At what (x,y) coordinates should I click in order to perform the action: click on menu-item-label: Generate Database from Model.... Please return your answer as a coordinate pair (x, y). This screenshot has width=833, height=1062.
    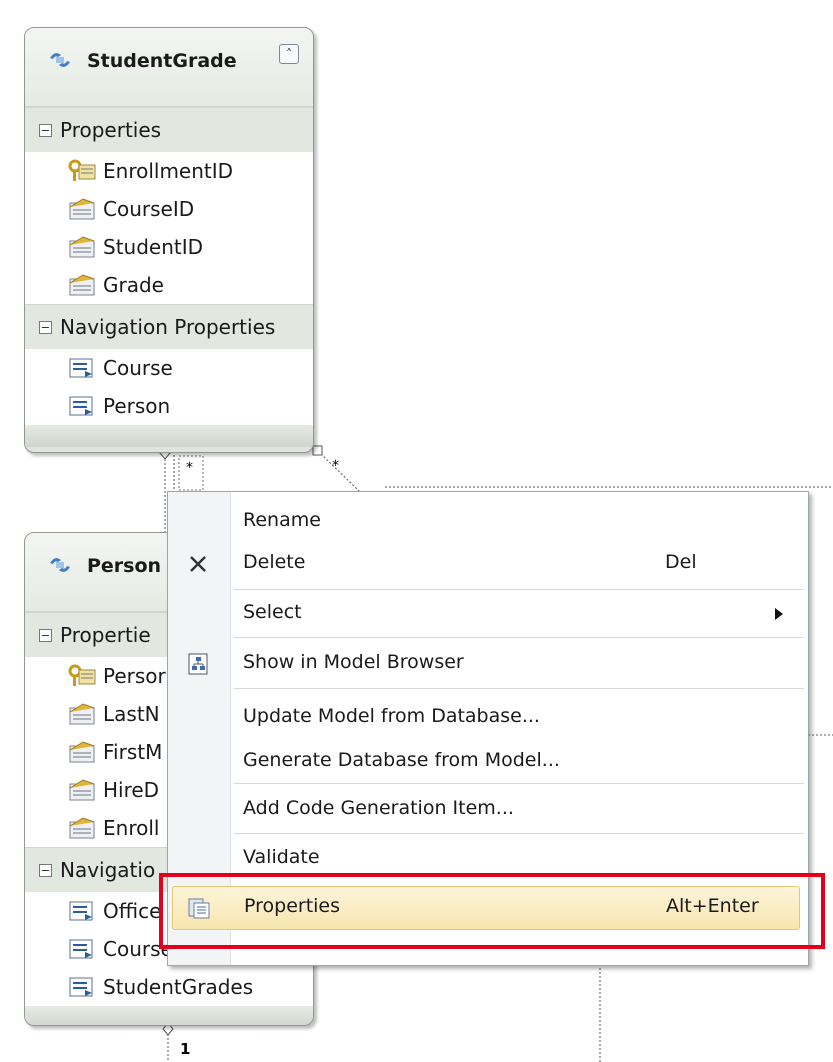
    Looking at the image, I should click on (401, 760).